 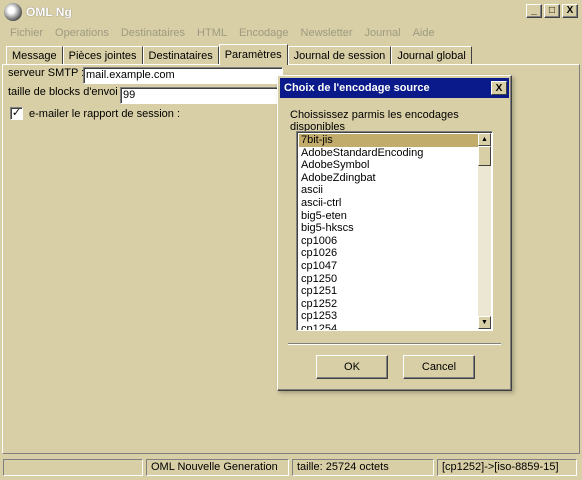 I want to click on list-item: ascii-ctrl, so click(x=389, y=203).